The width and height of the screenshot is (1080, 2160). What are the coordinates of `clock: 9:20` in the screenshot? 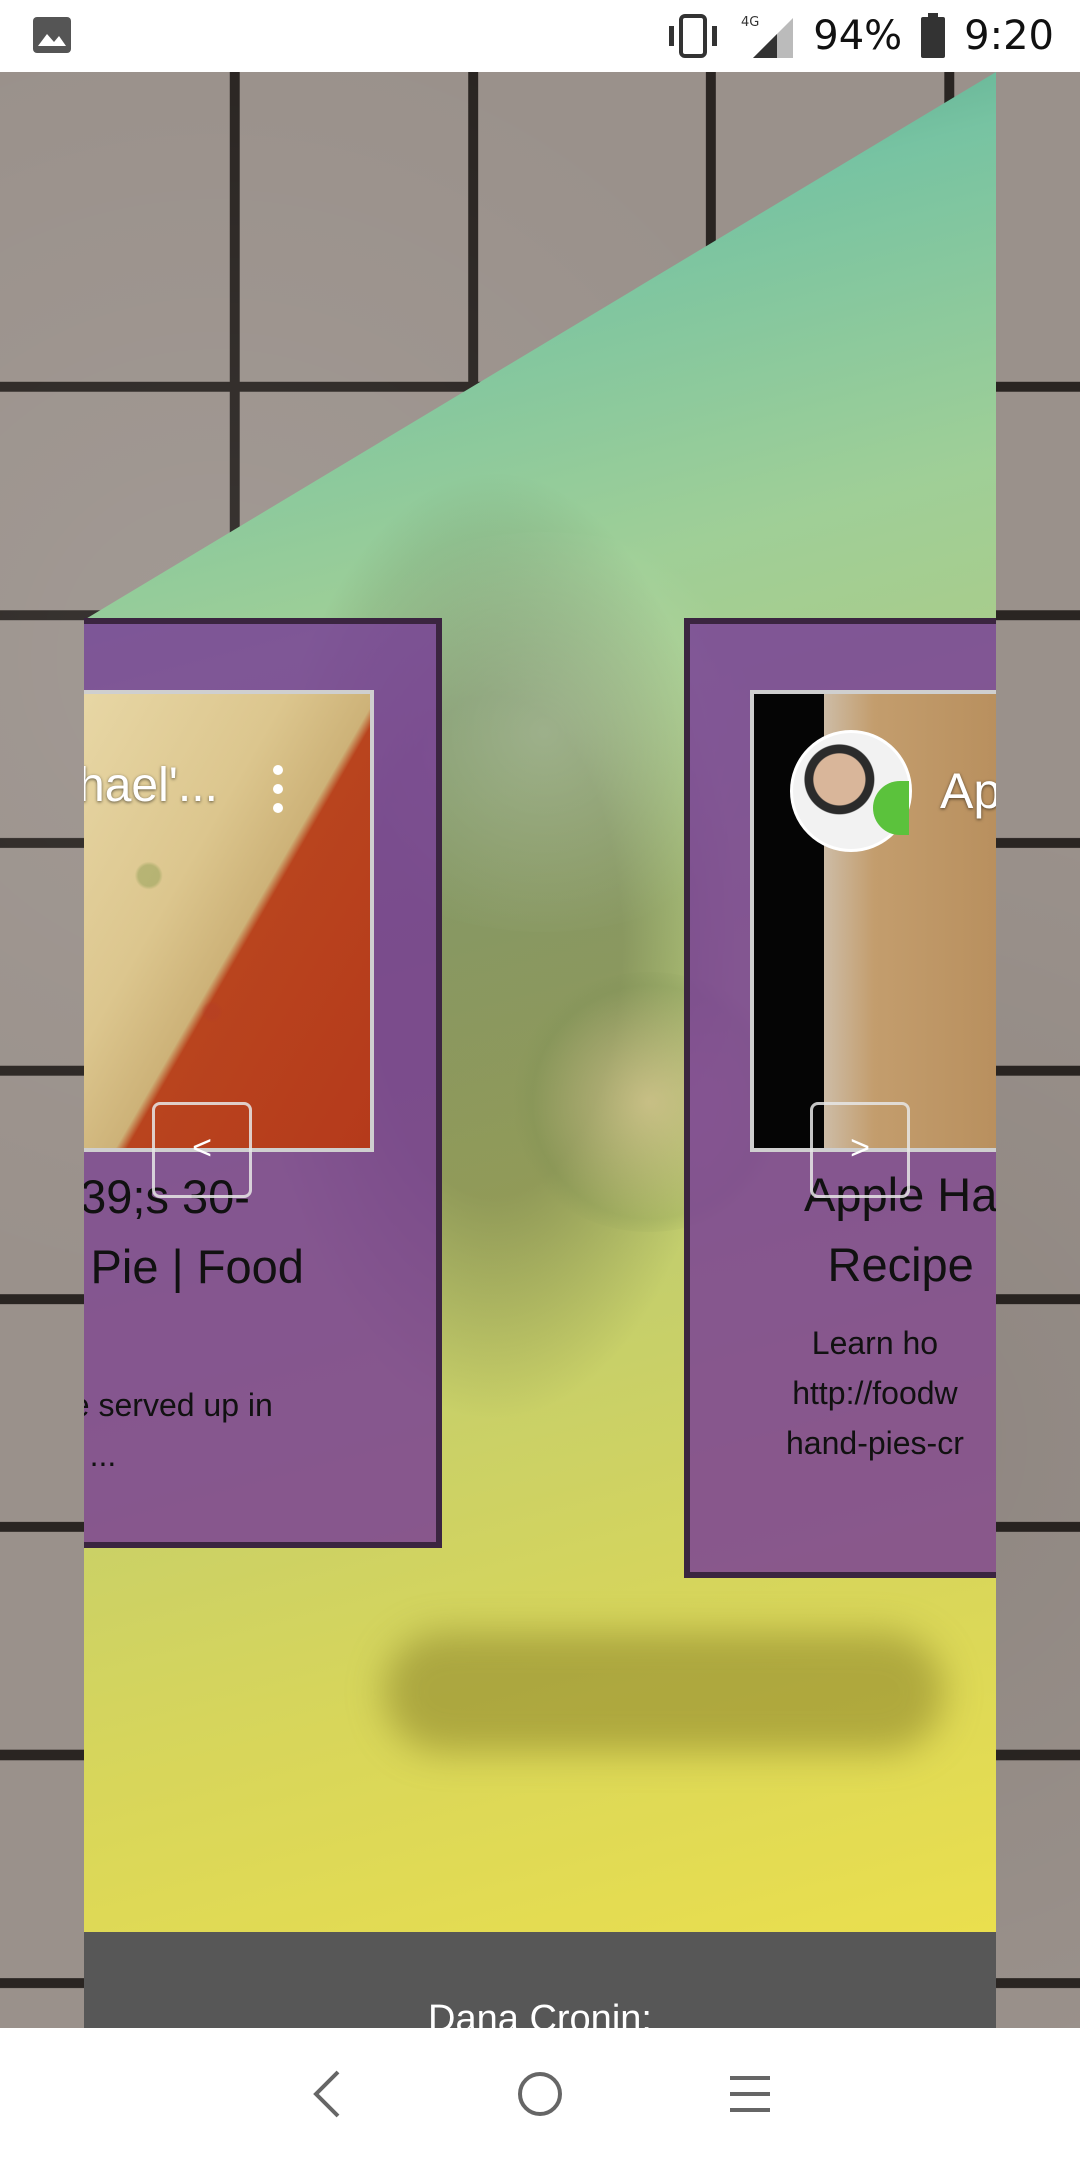 It's located at (1009, 36).